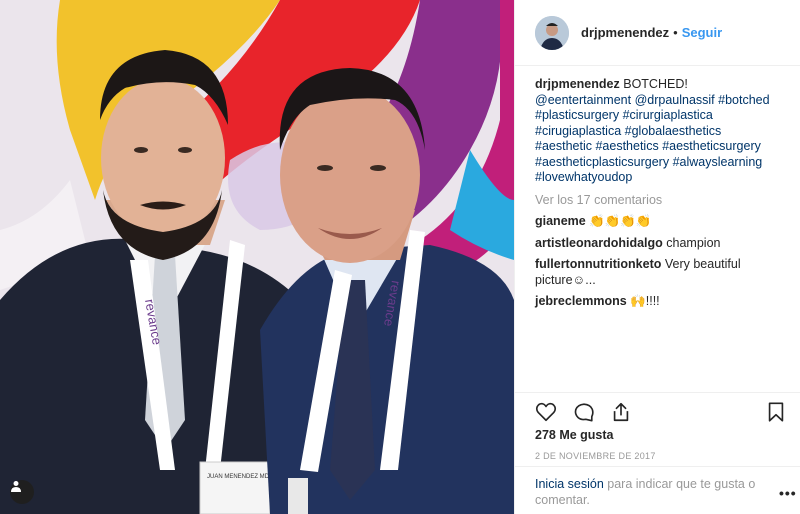 This screenshot has width=800, height=514. I want to click on view-all-comments-link: Ver los 17 comentarios, so click(658, 201).